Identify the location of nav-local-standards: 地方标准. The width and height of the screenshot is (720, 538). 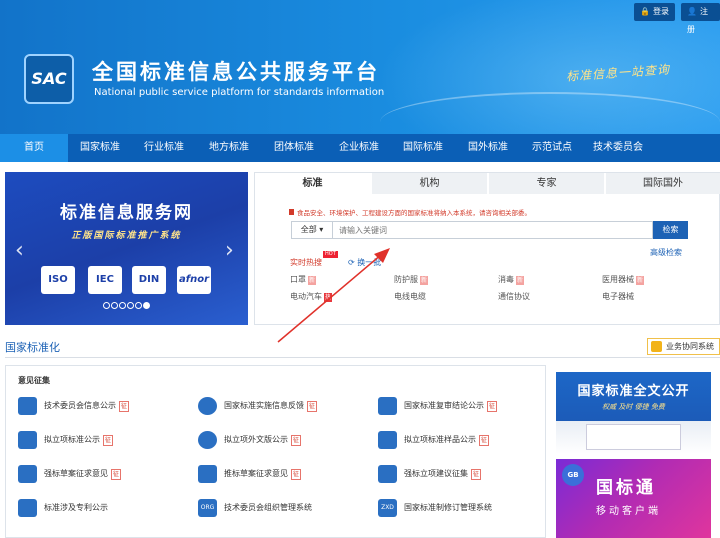
(229, 148).